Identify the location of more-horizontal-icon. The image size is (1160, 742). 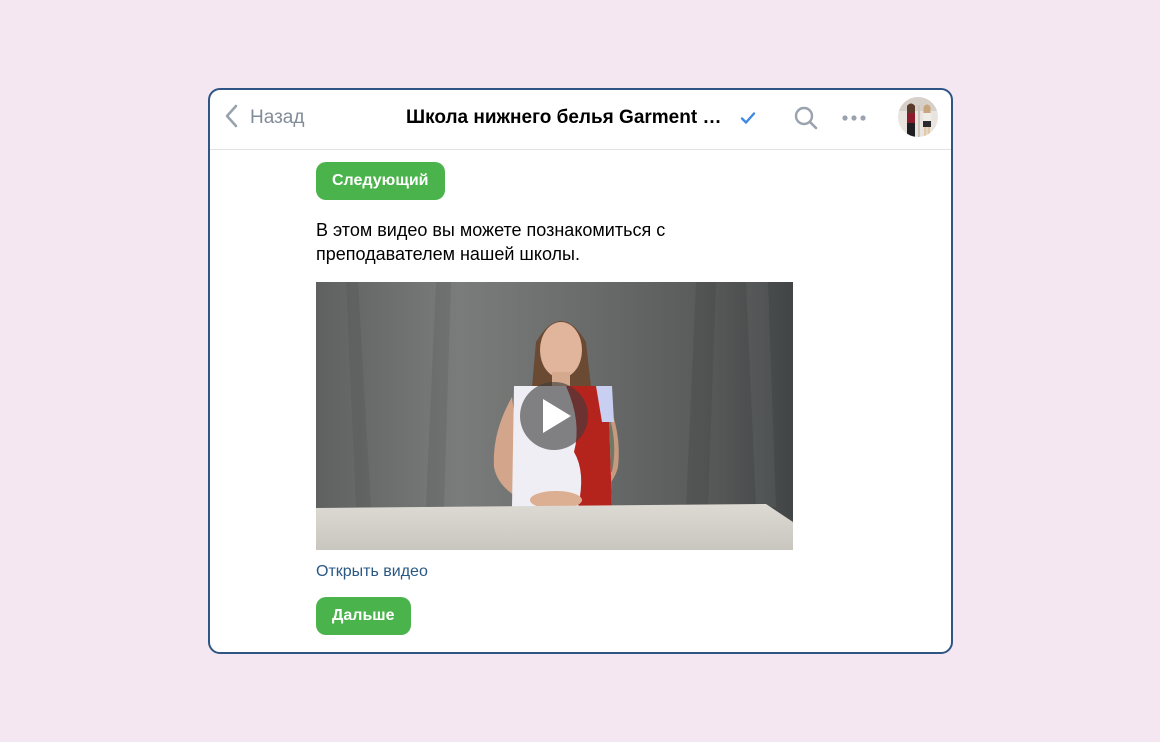
(856, 118).